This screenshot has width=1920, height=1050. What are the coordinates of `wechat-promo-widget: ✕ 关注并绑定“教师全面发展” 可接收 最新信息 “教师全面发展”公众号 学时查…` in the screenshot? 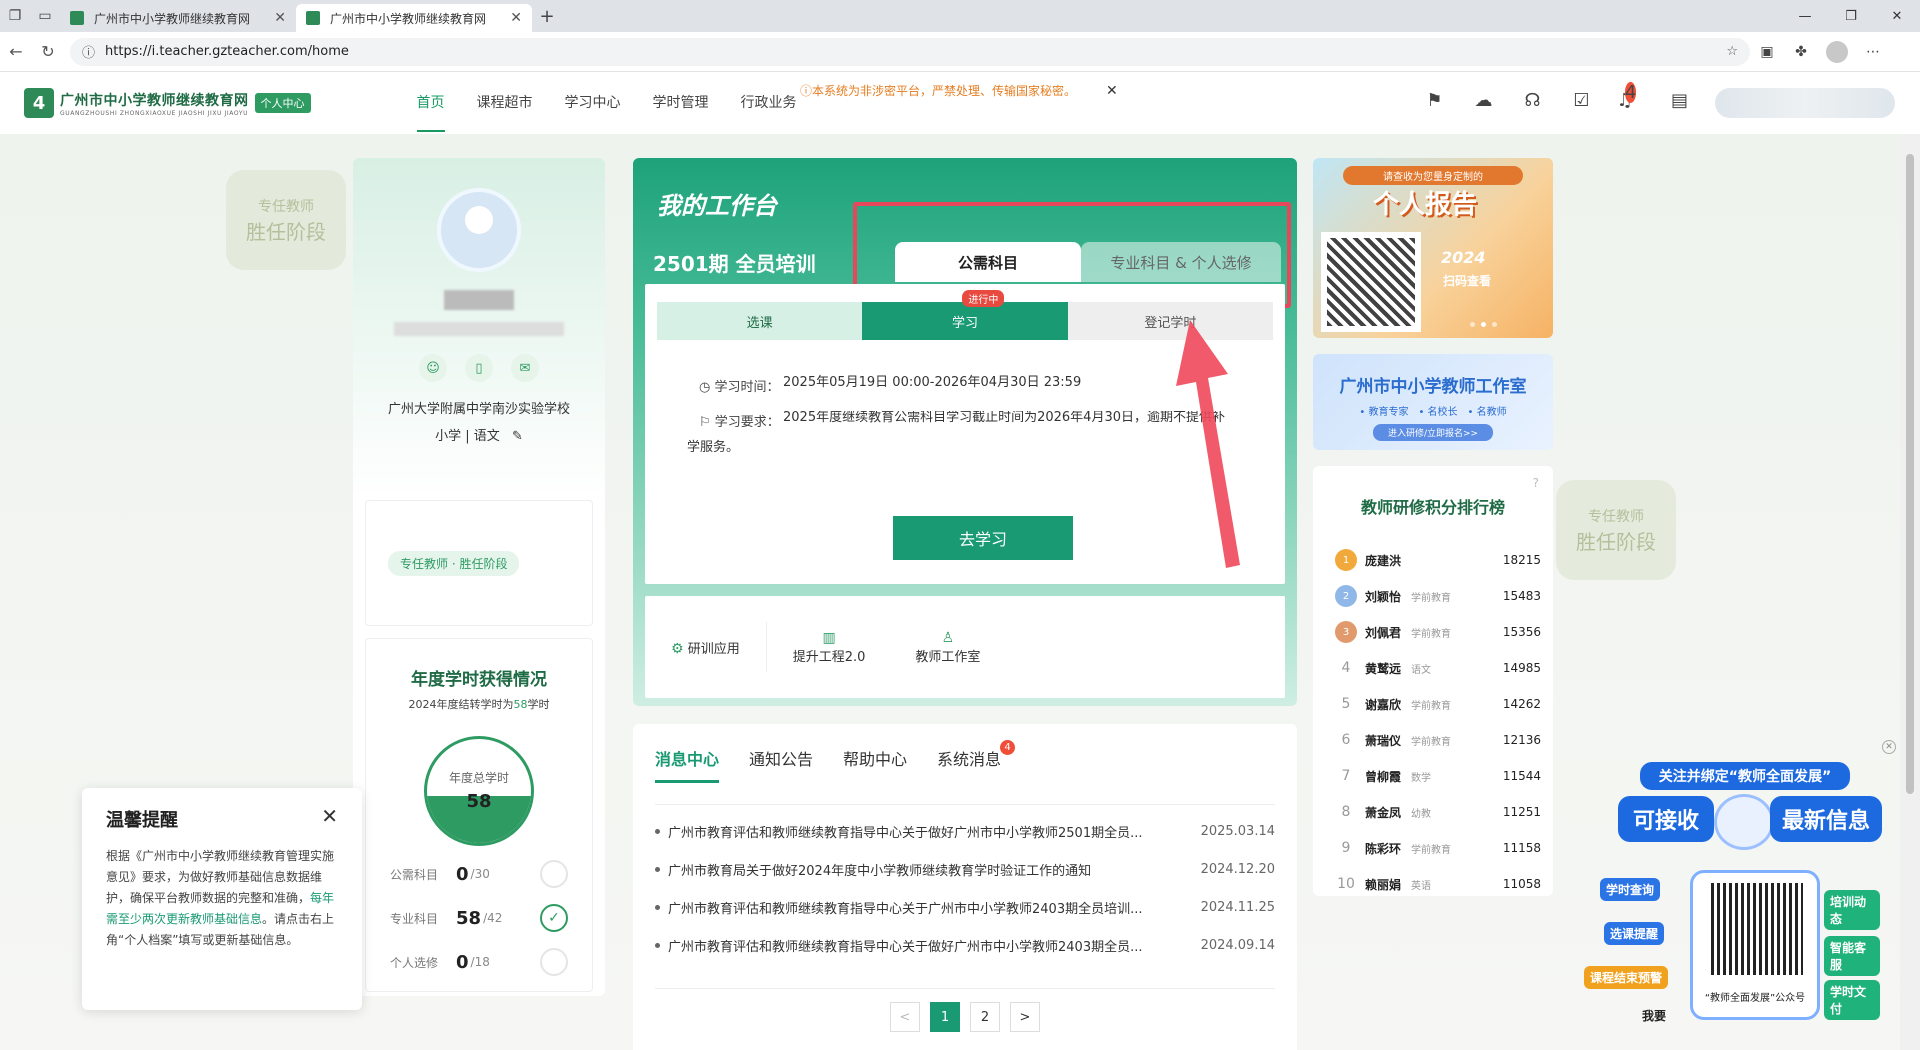 It's located at (1738, 890).